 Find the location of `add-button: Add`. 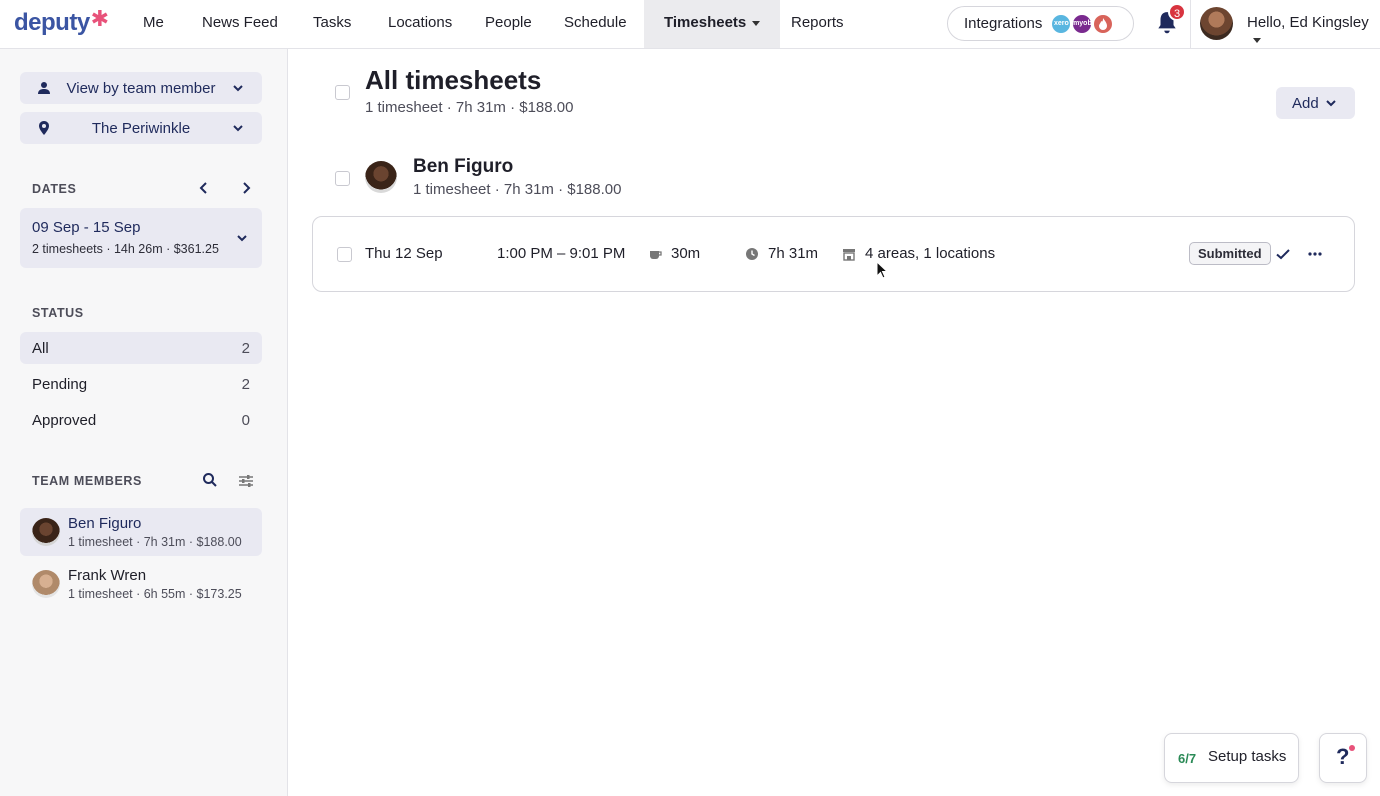

add-button: Add is located at coordinates (1315, 103).